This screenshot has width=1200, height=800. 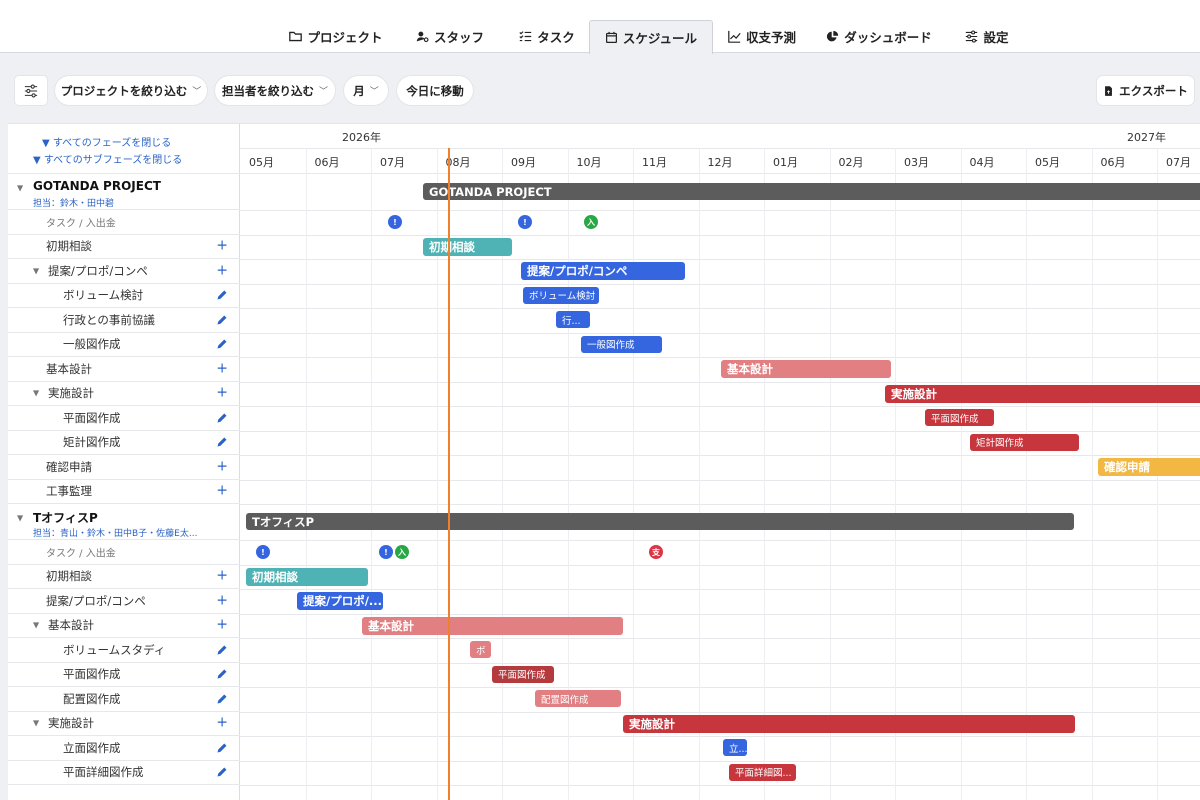 What do you see at coordinates (621, 344) in the screenshot?
I see `subphase-bar: 一般図作成` at bounding box center [621, 344].